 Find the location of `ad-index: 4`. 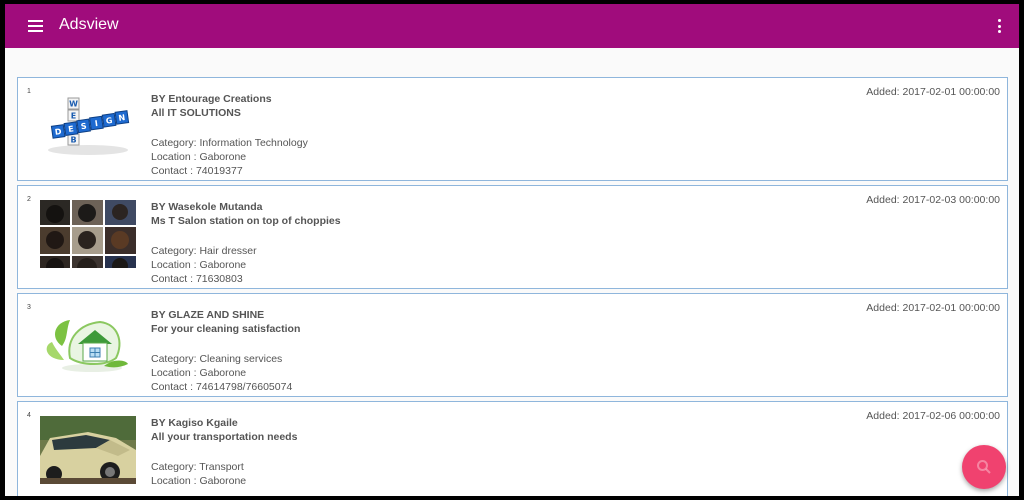

ad-index: 4 is located at coordinates (29, 415).